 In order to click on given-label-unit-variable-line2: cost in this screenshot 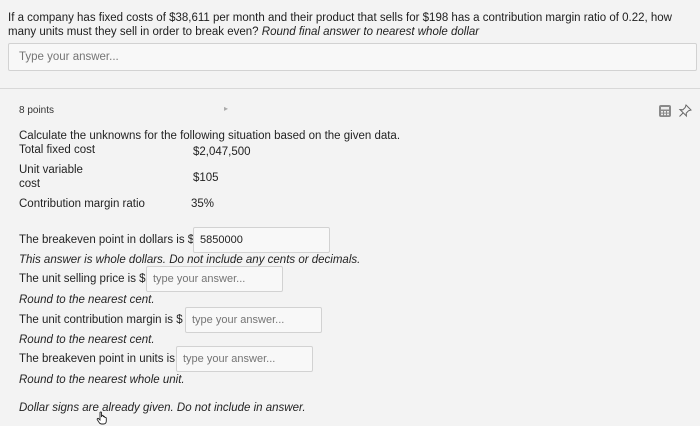, I will do `click(30, 184)`.